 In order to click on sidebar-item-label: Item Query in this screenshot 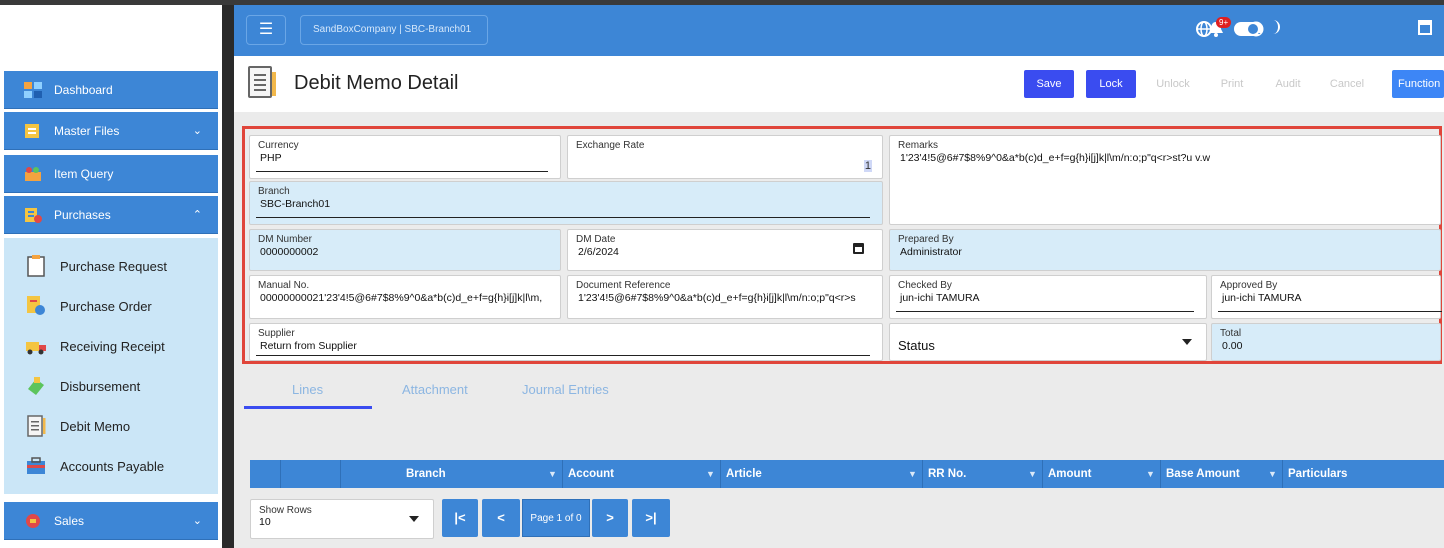, I will do `click(84, 173)`.